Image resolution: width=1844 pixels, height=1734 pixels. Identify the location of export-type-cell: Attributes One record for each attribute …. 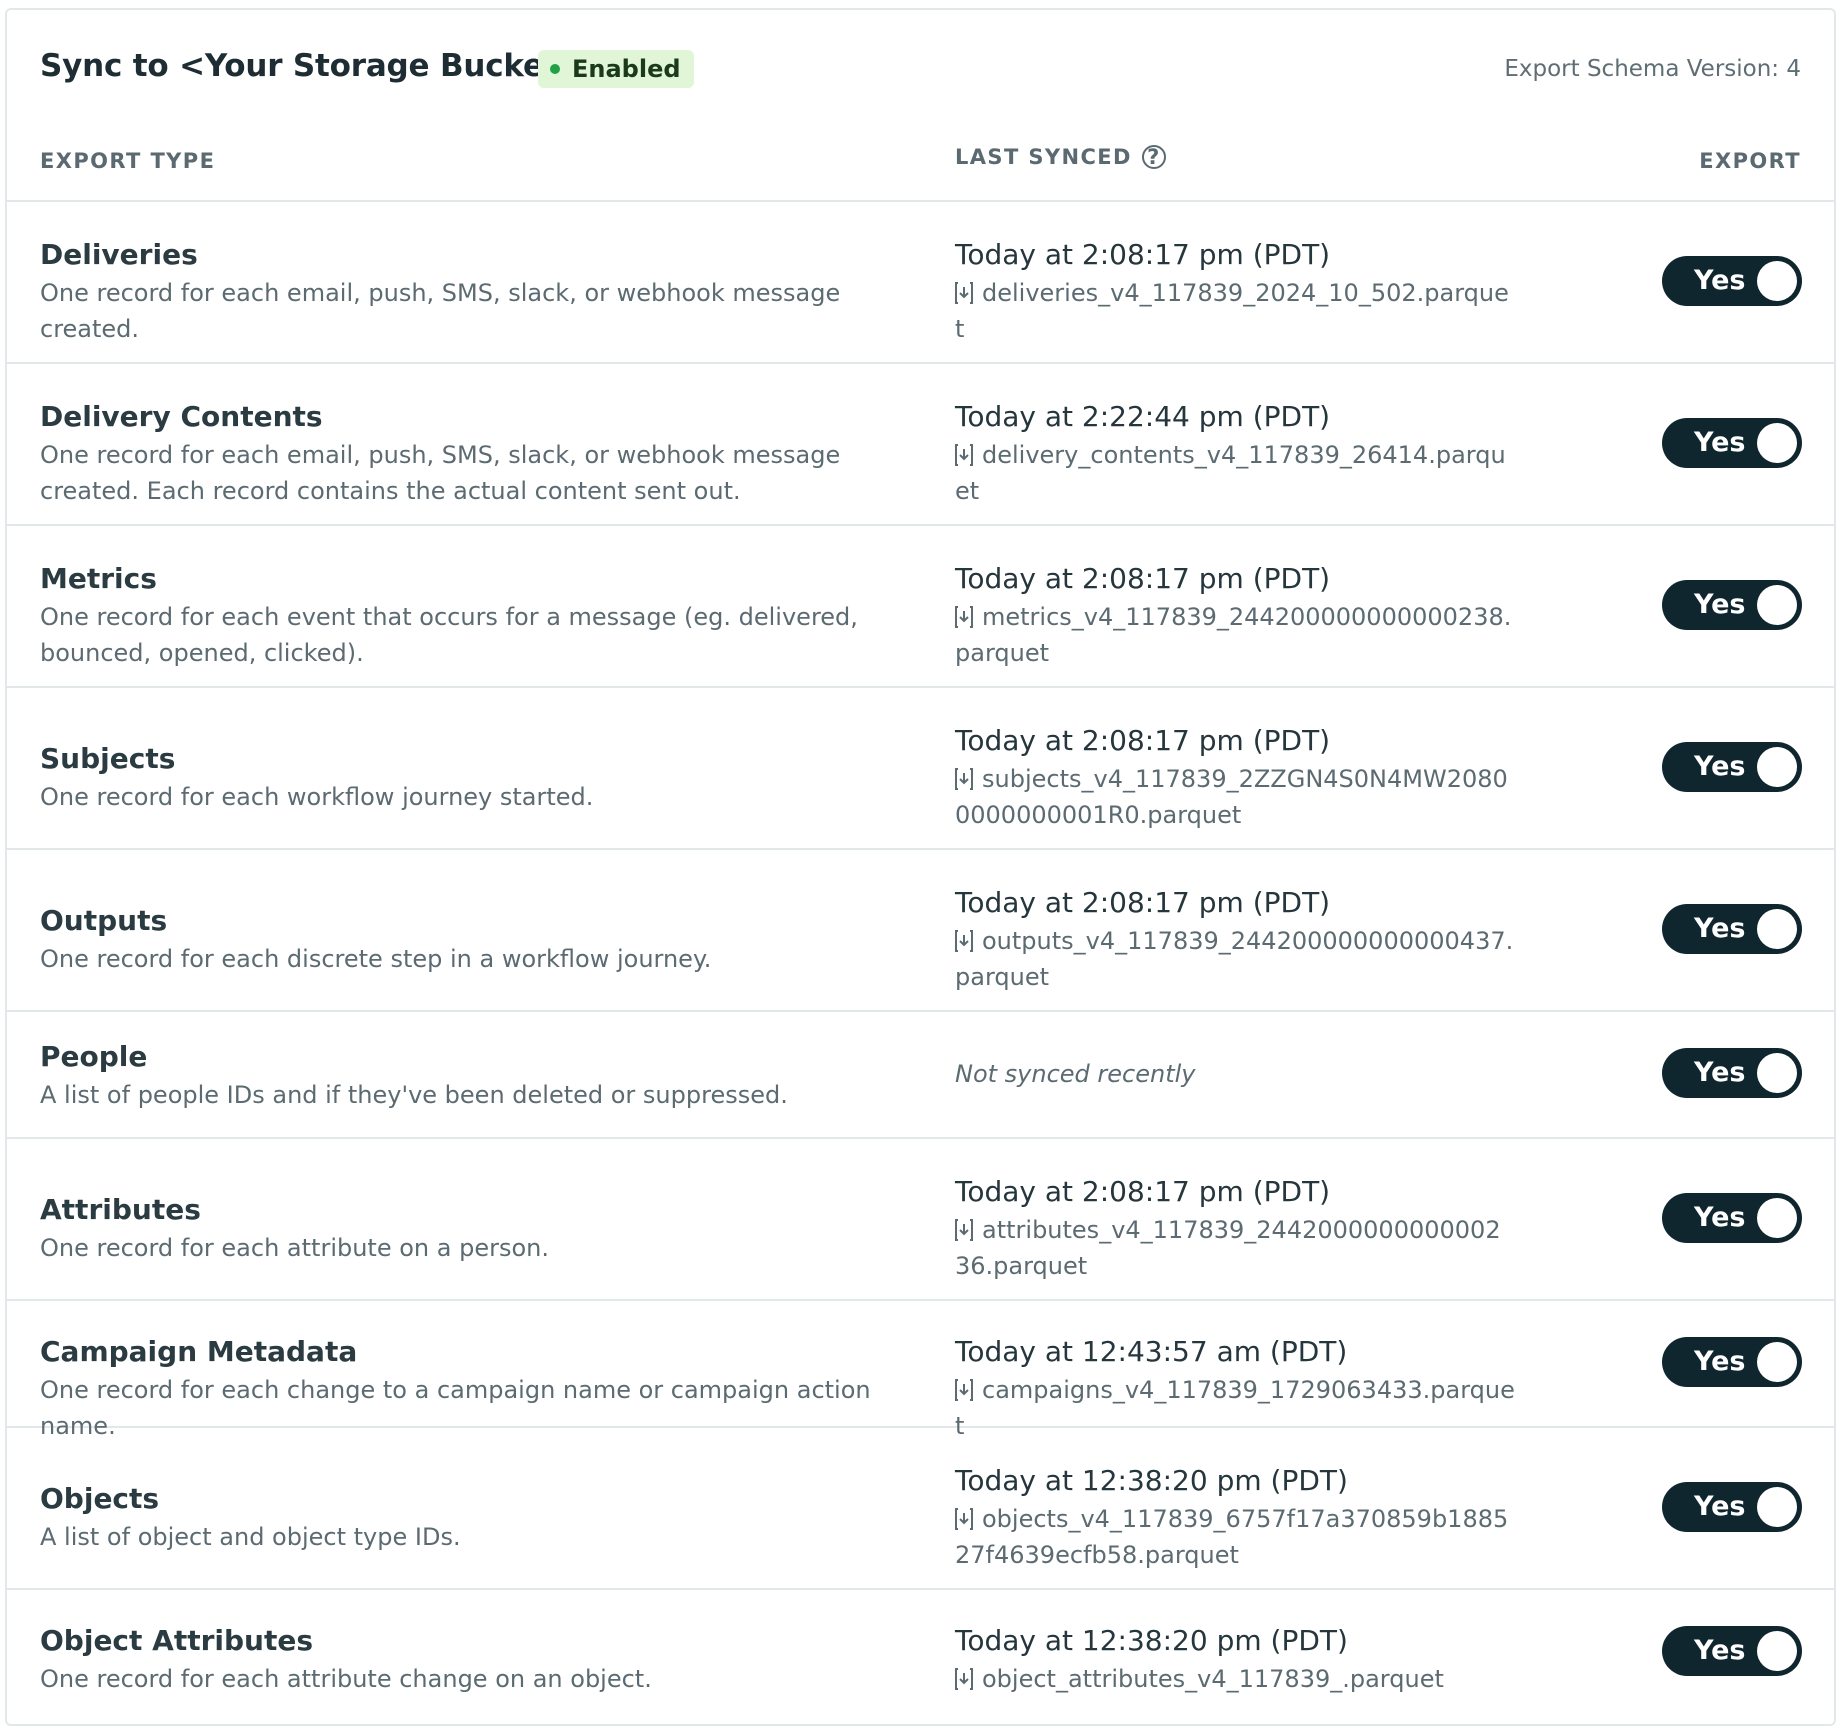
(475, 1229).